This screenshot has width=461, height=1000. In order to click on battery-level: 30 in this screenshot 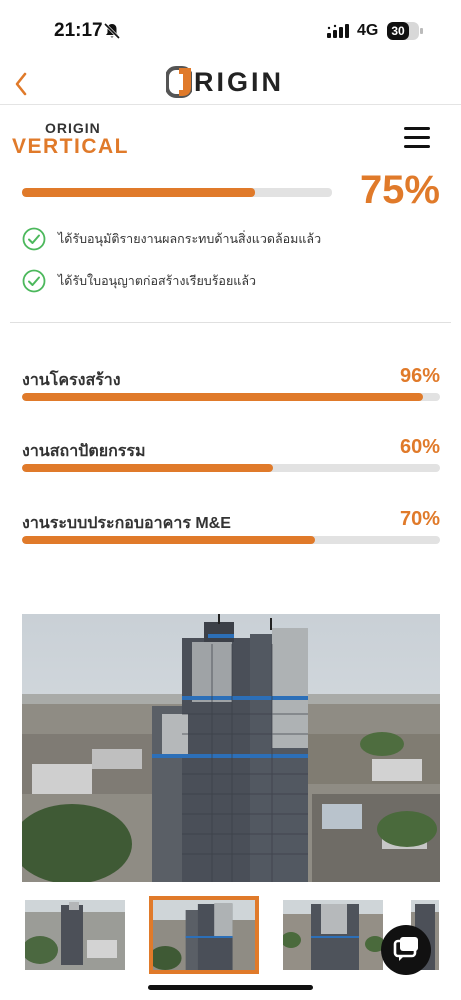, I will do `click(398, 31)`.